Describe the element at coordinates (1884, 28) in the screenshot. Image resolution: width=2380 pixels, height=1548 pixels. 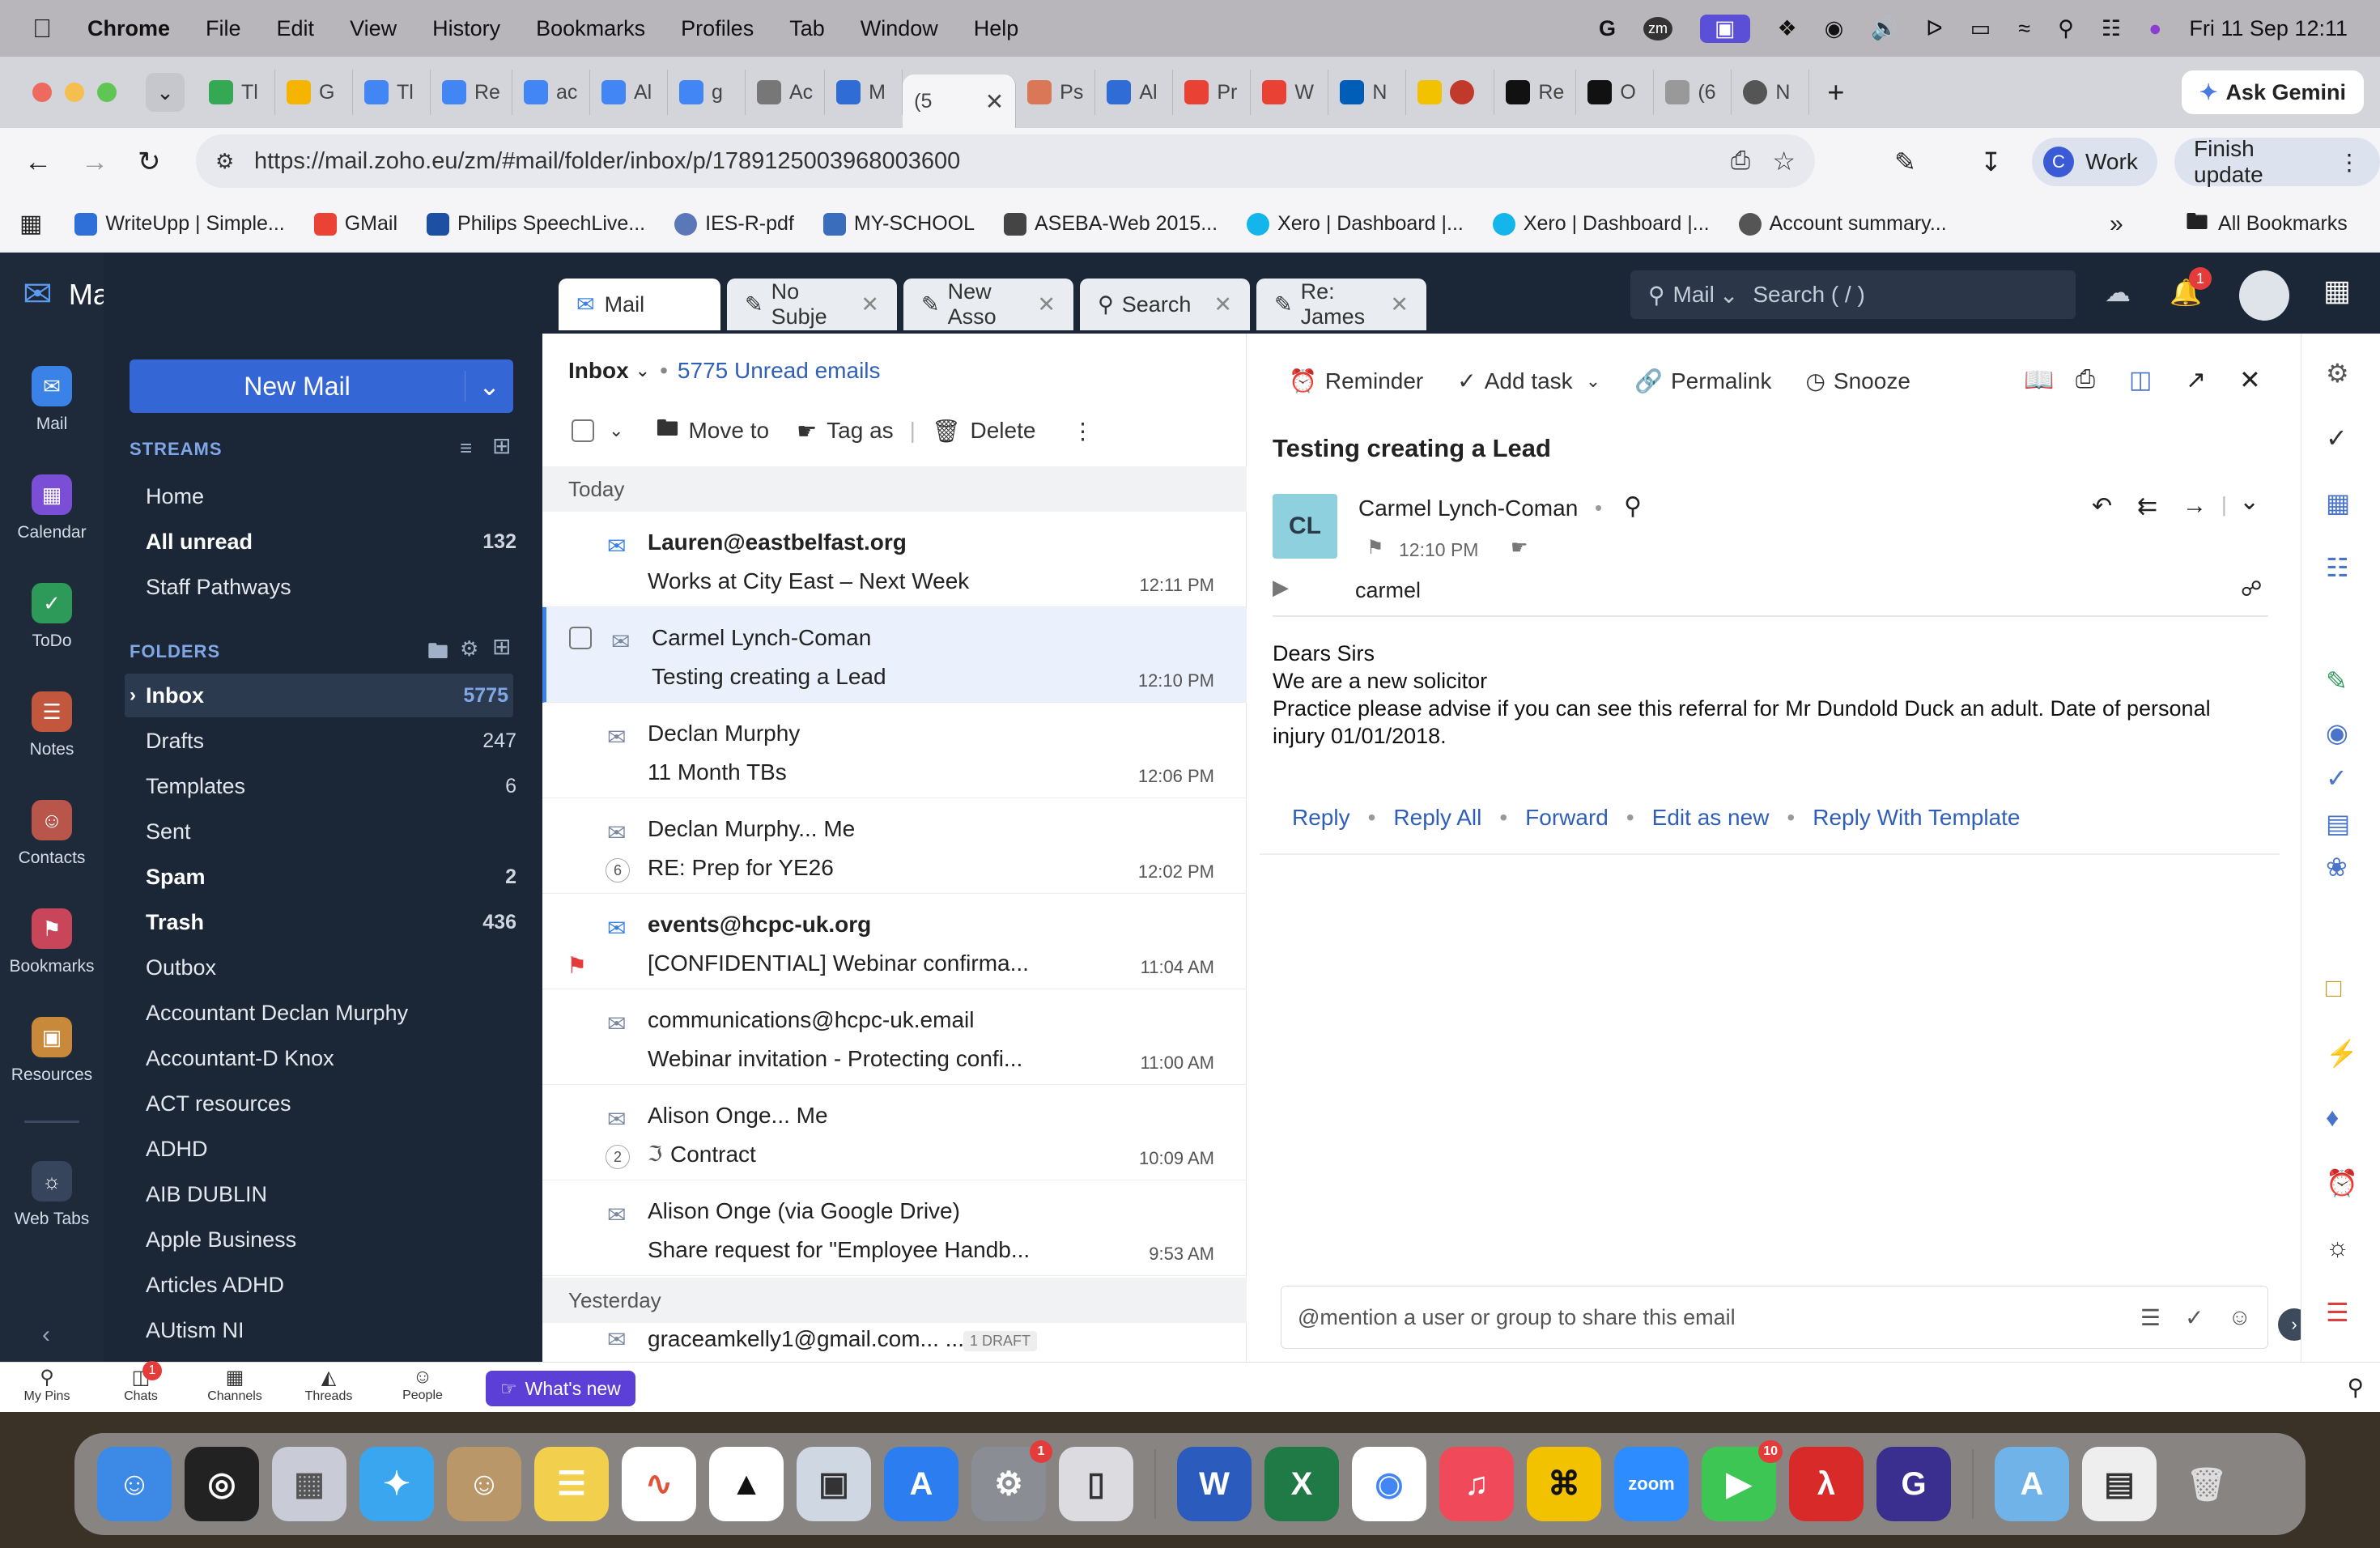
I see `volume-icon: 🔊` at that location.